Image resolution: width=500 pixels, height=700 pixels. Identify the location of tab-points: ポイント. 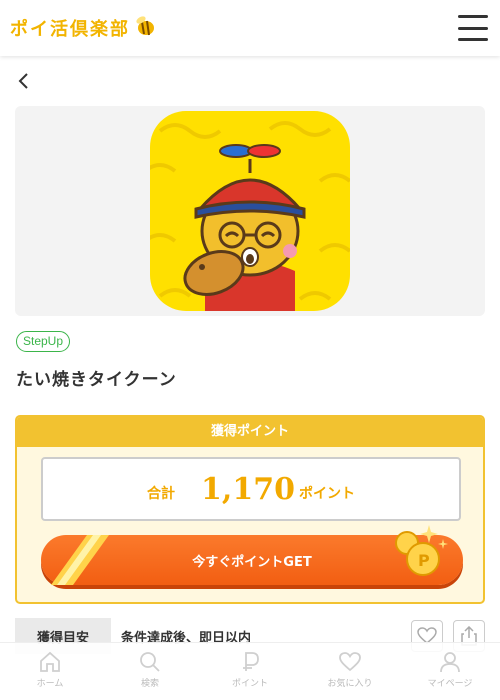
(250, 671).